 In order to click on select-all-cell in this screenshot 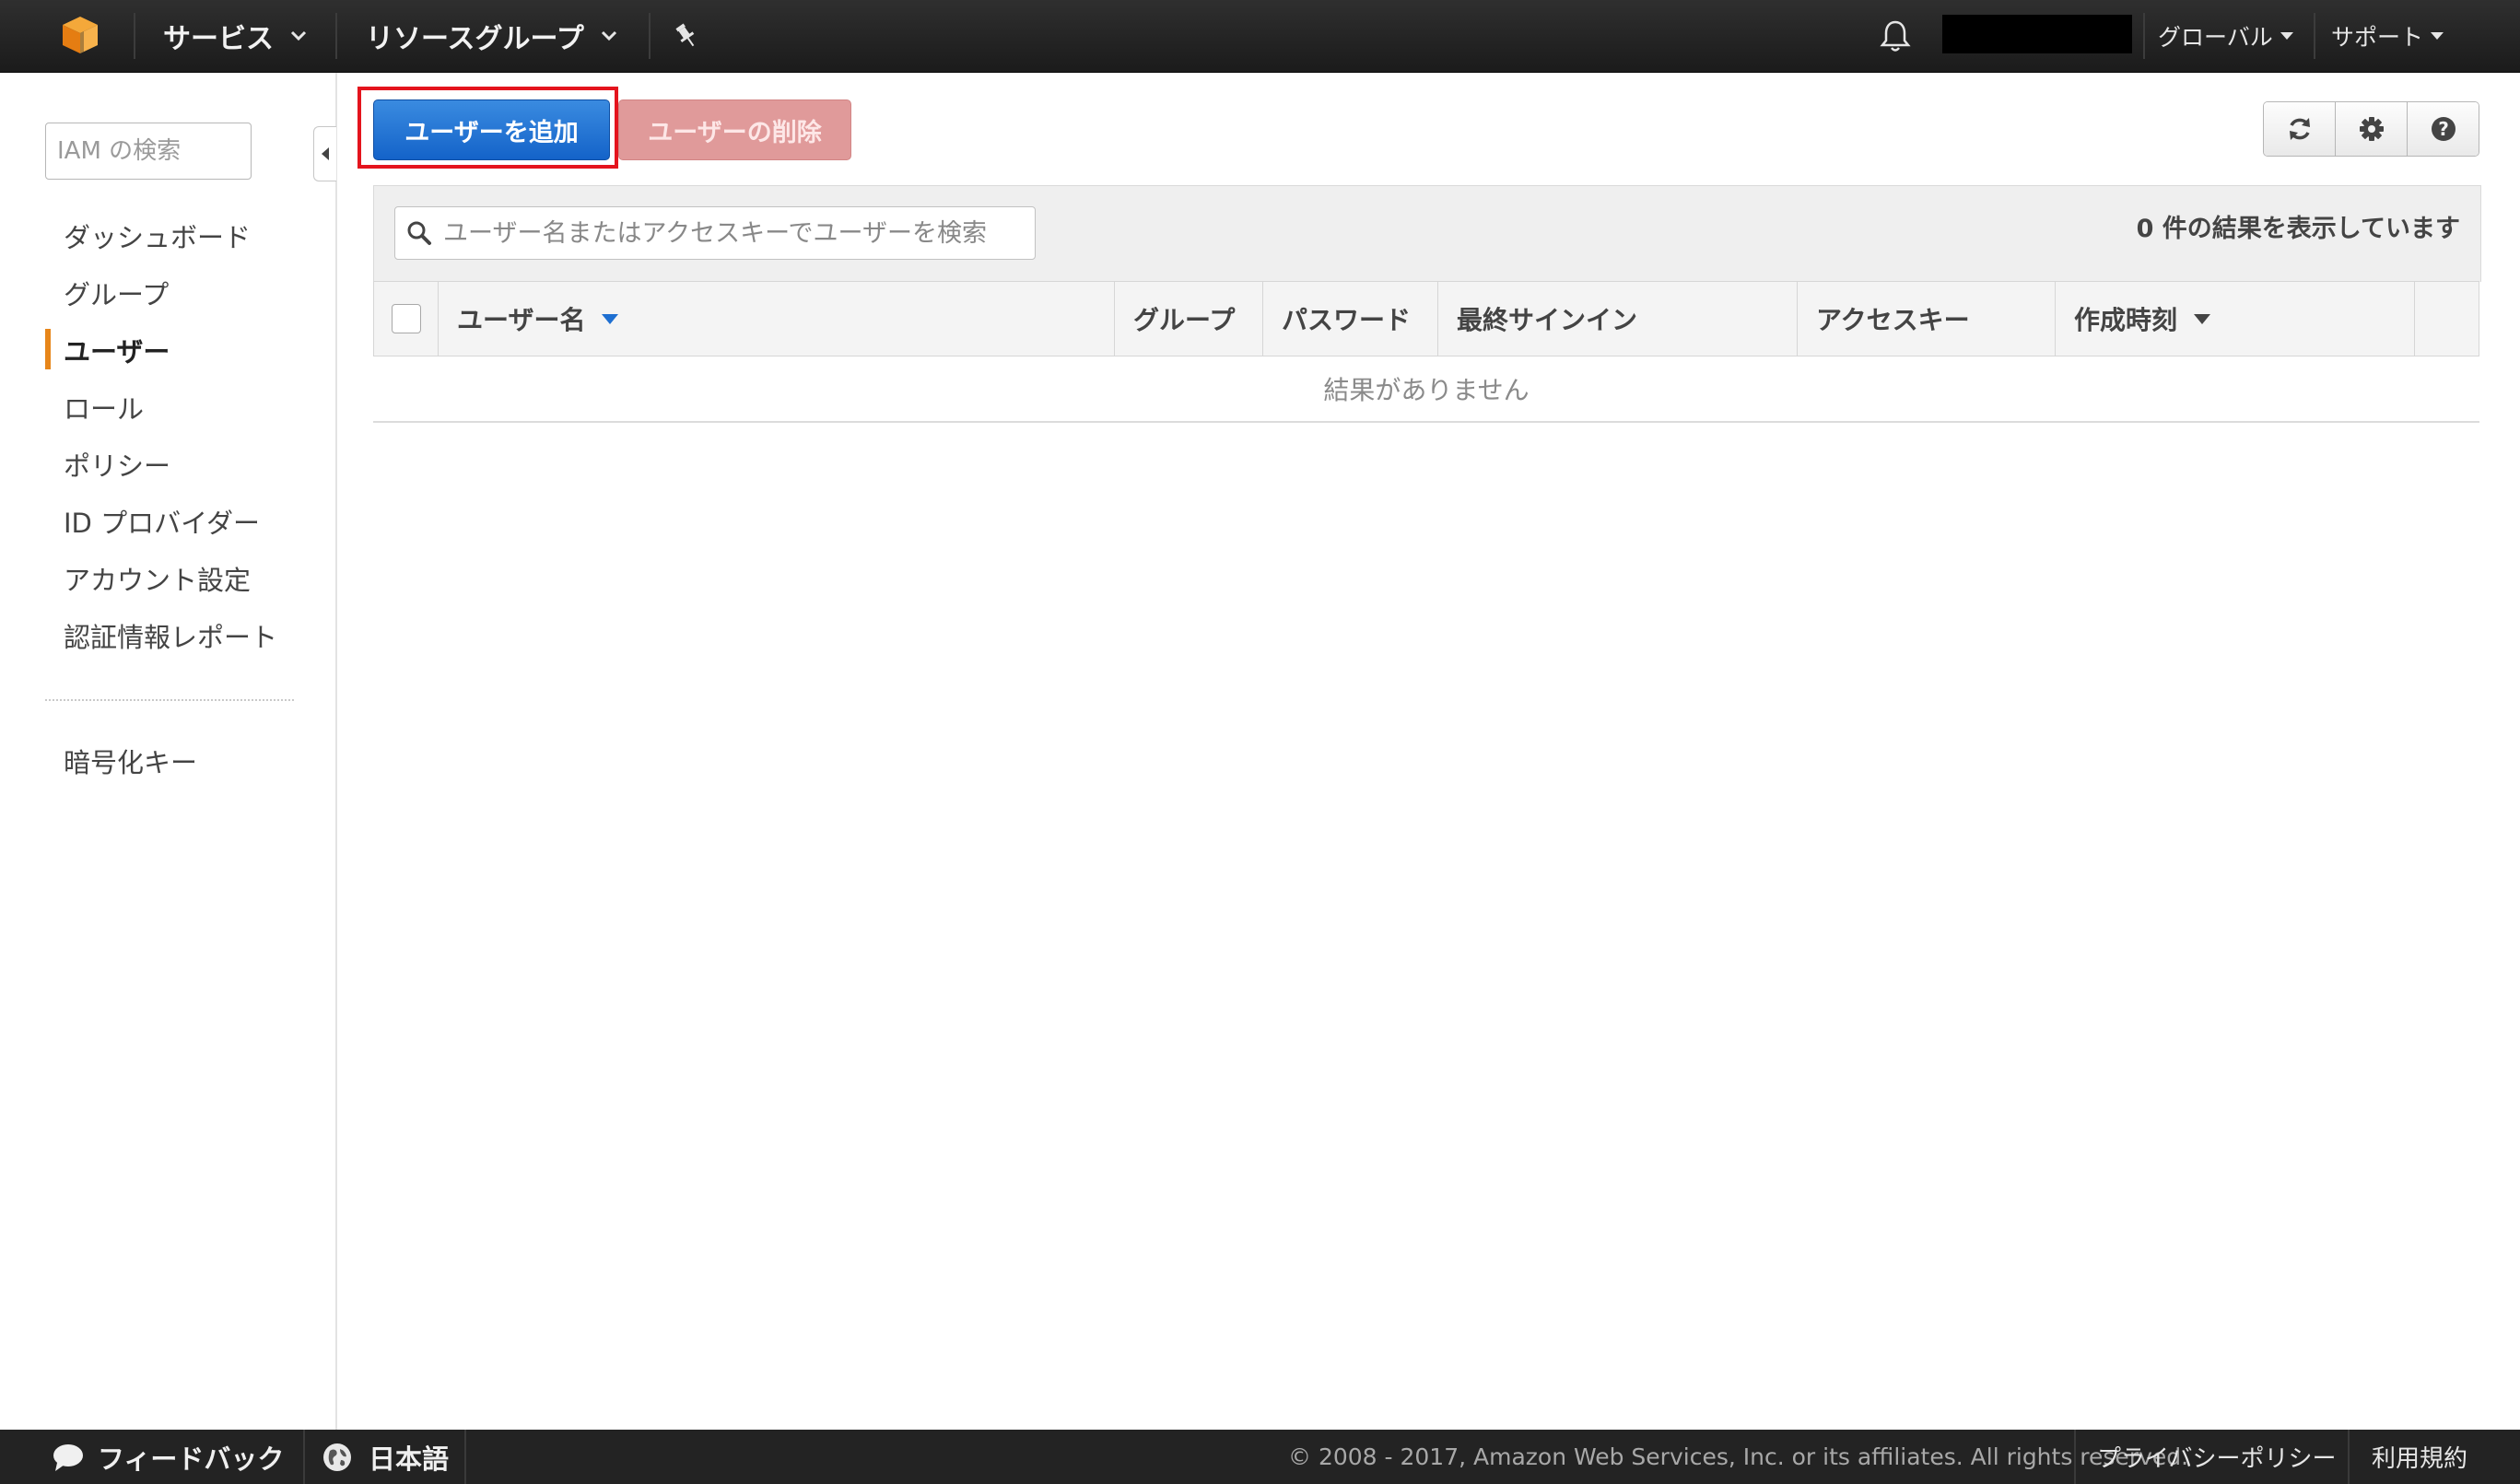, I will do `click(406, 319)`.